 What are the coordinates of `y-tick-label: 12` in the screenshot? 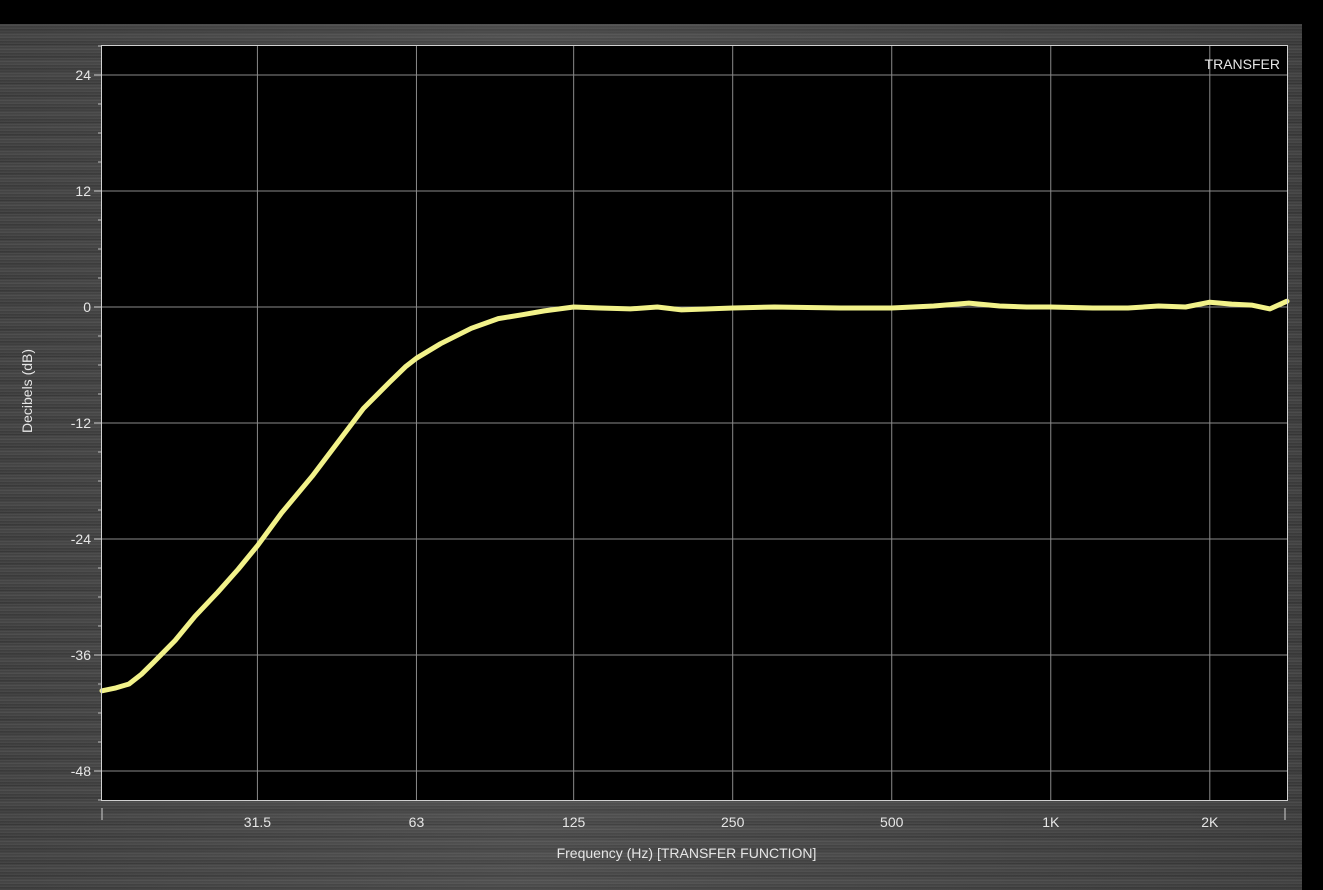 It's located at (83, 191).